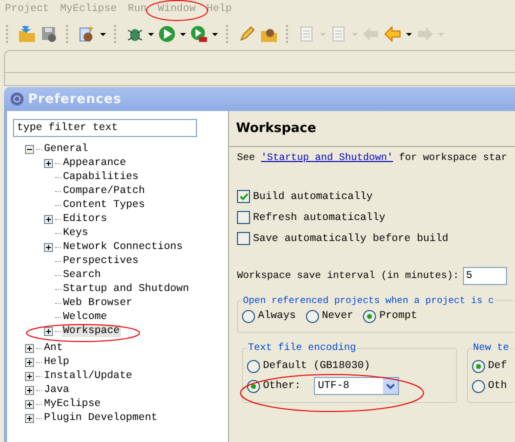 This screenshot has width=515, height=442. I want to click on tree-item: Plugin Development, so click(100, 418).